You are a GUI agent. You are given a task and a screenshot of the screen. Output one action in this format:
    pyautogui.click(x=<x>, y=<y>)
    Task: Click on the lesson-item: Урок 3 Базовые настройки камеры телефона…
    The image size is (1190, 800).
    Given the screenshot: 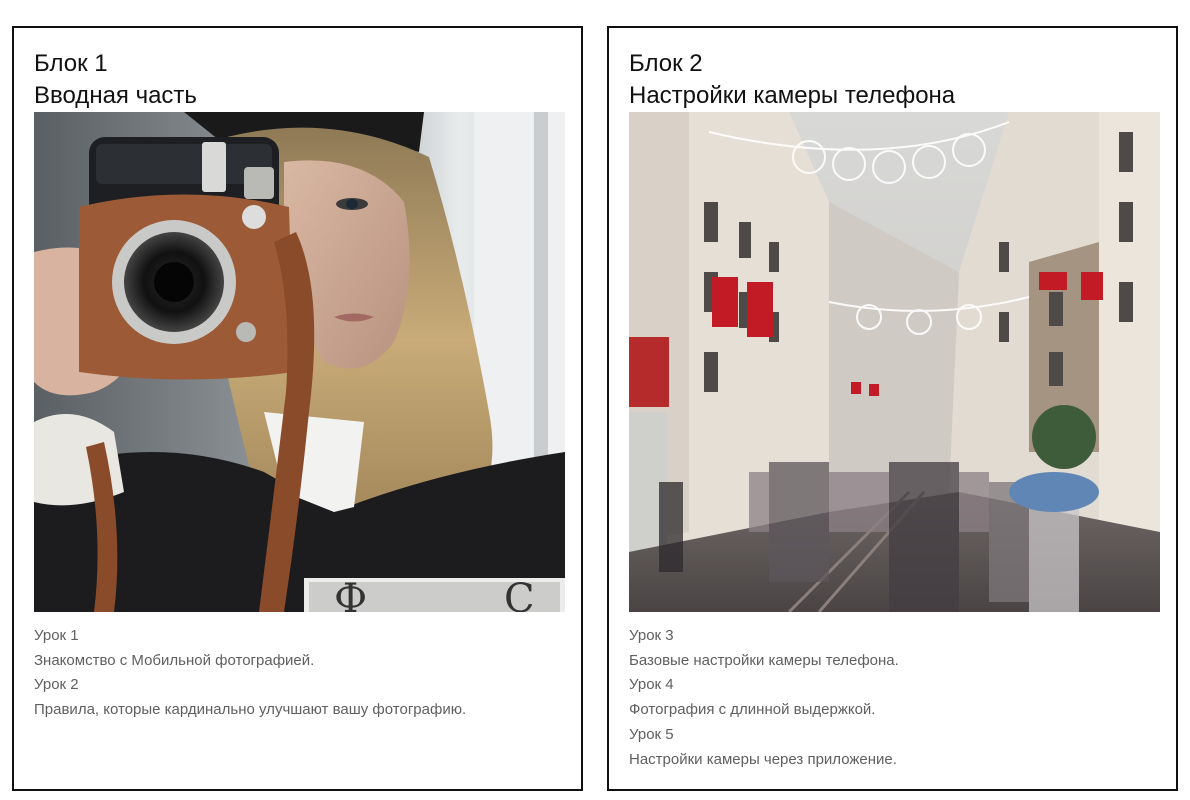 What is the action you would take?
    pyautogui.click(x=894, y=648)
    